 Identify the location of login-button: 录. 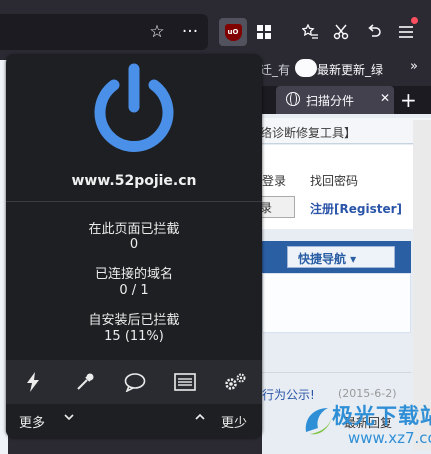
(277, 207).